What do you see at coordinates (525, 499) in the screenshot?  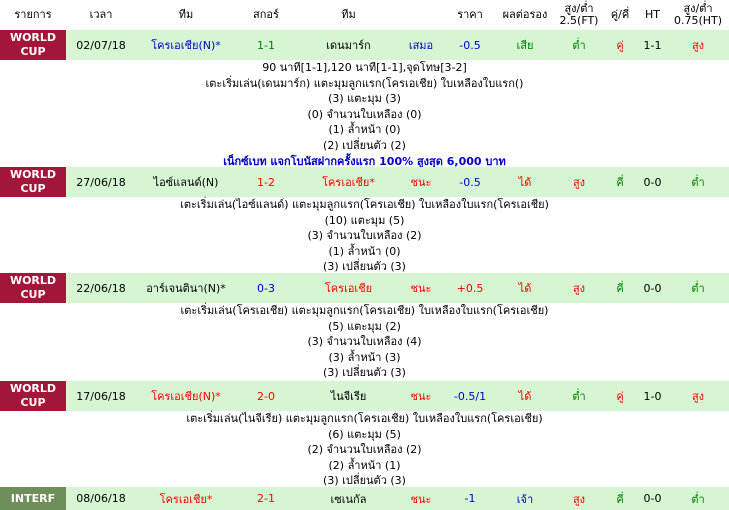 I see `handicap-result: เจ้า` at bounding box center [525, 499].